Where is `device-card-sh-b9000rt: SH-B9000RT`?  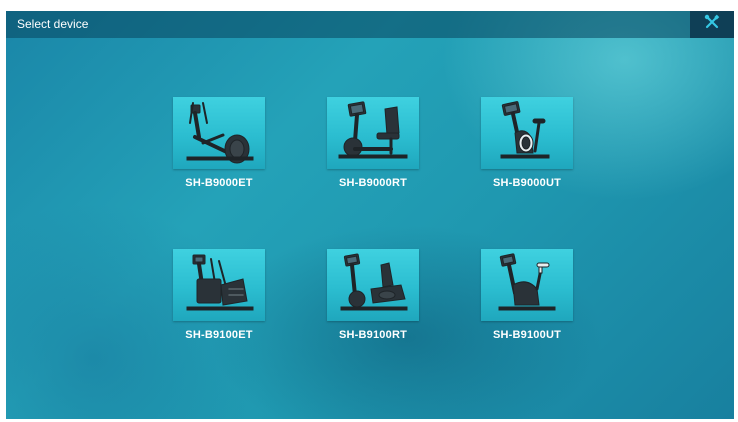
device-card-sh-b9000rt: SH-B9000RT is located at coordinates (373, 152).